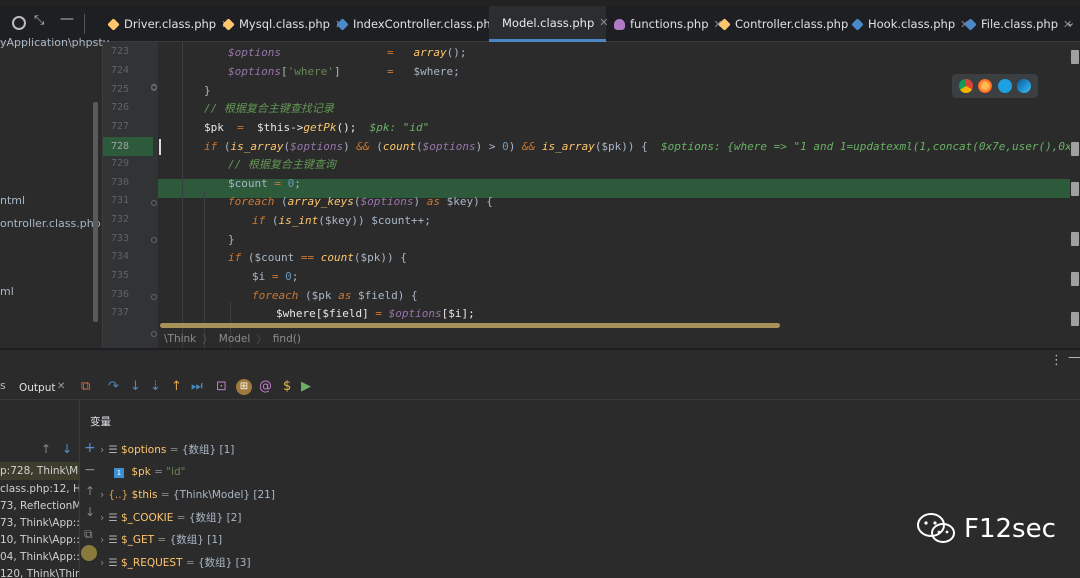 The width and height of the screenshot is (1080, 578). What do you see at coordinates (221, 386) in the screenshot?
I see `evaluate-icon: ⊡` at bounding box center [221, 386].